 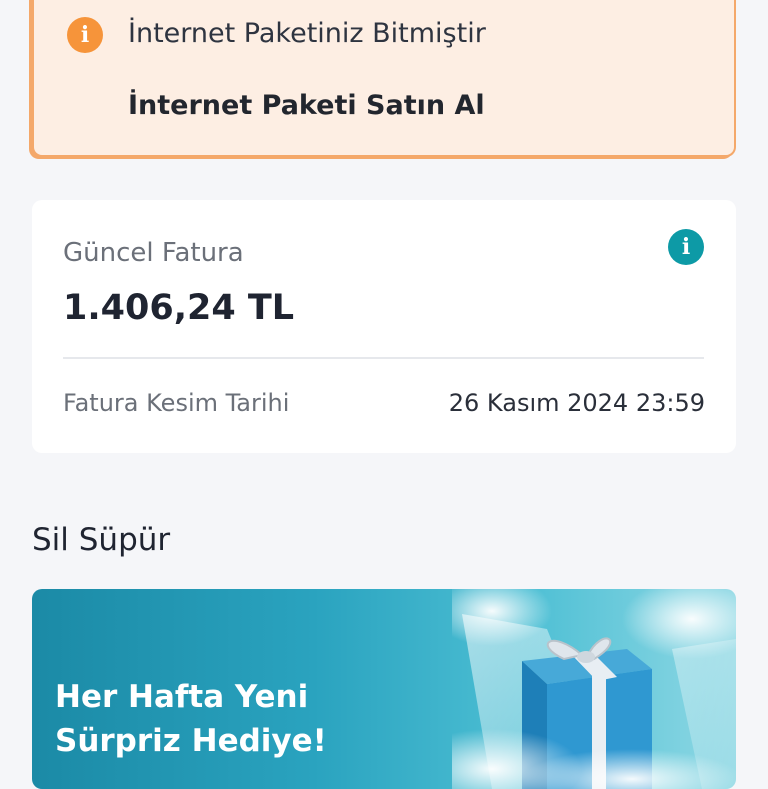 I want to click on bill-cut-date-value: 26 Kasım 2024 23:59, so click(x=576, y=403).